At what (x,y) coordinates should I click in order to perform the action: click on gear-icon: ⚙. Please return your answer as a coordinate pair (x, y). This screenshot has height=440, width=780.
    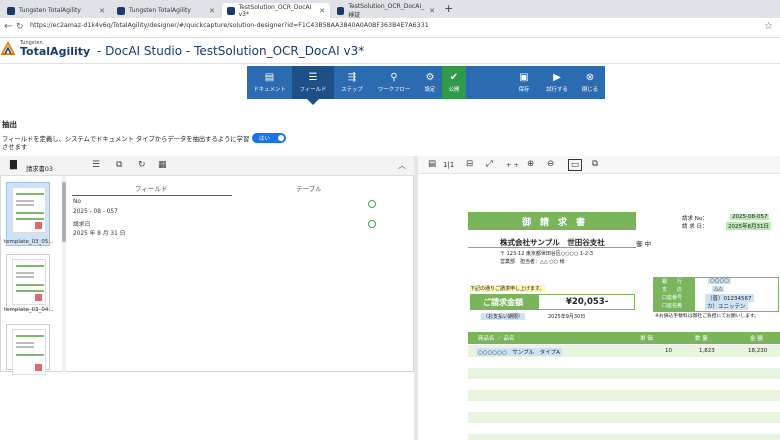
    Looking at the image, I should click on (430, 77).